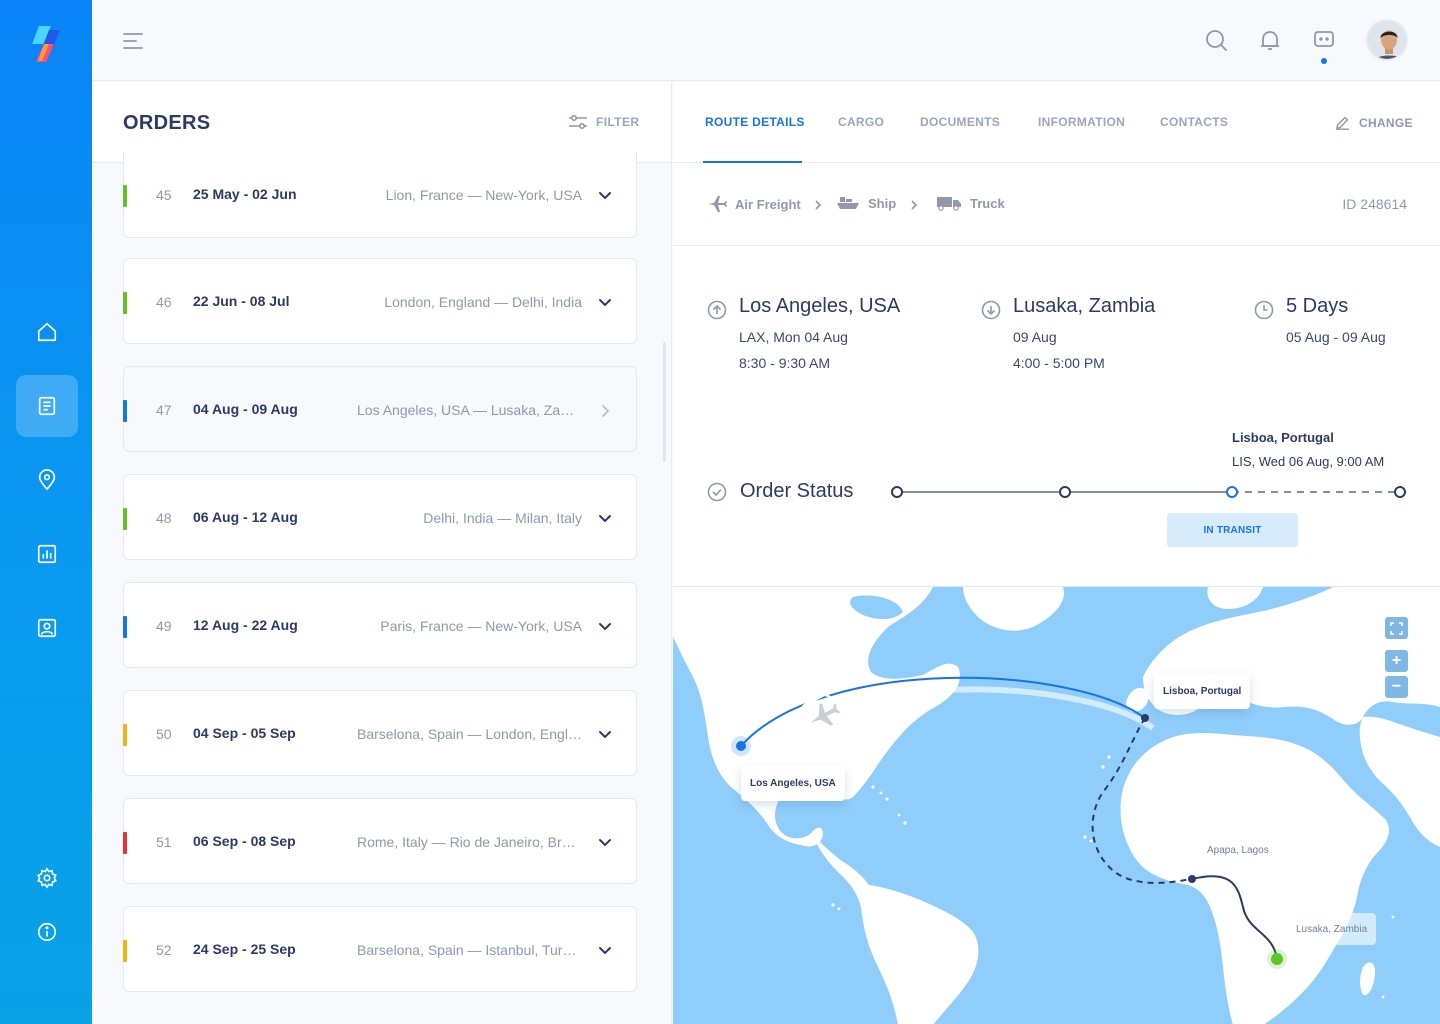 The width and height of the screenshot is (1440, 1024). Describe the element at coordinates (1324, 40) in the screenshot. I see `chat-icon` at that location.